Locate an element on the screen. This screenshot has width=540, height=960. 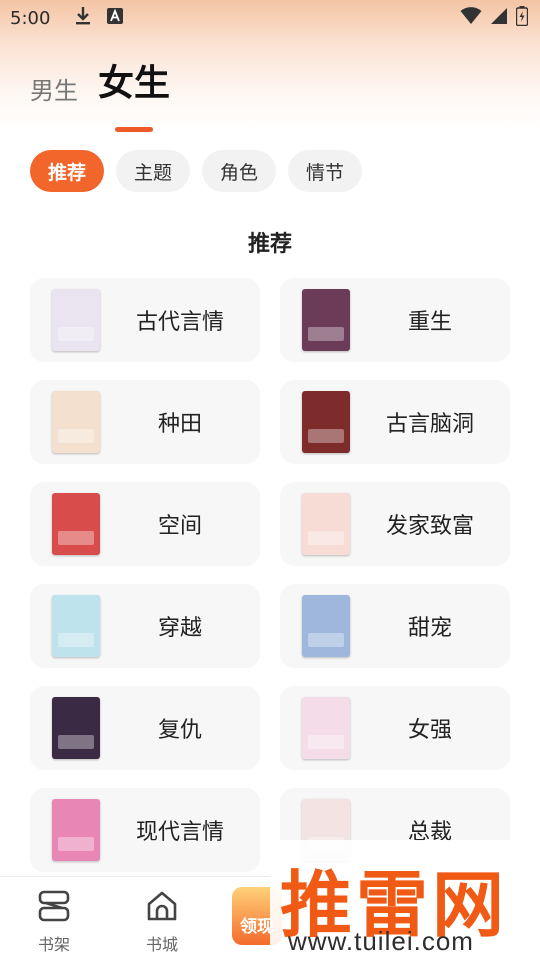
active-tab-indicator is located at coordinates (134, 129).